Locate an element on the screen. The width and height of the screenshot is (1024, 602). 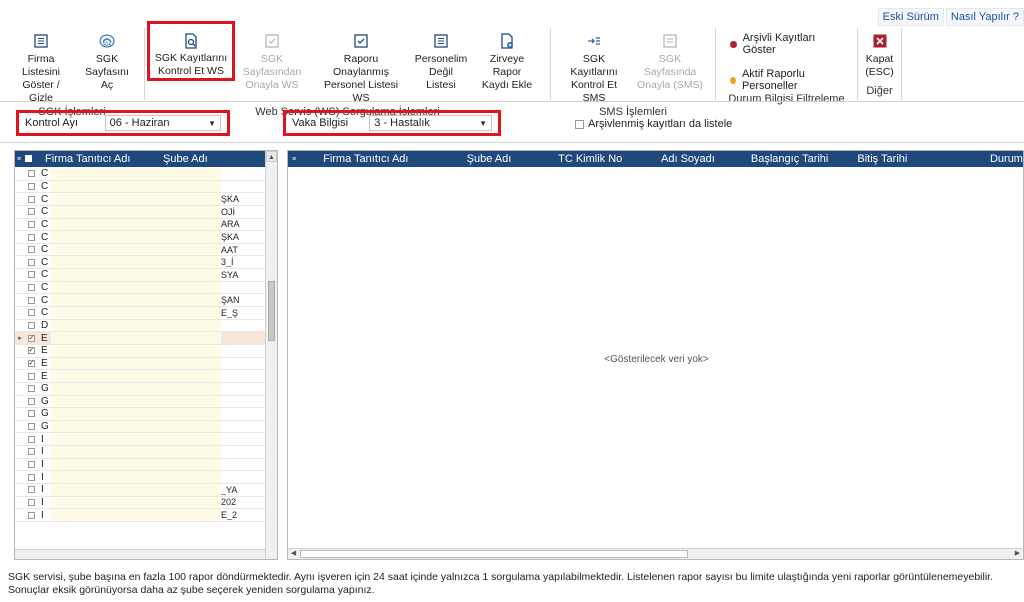
table-row: C AAT is located at coordinates (140, 250).